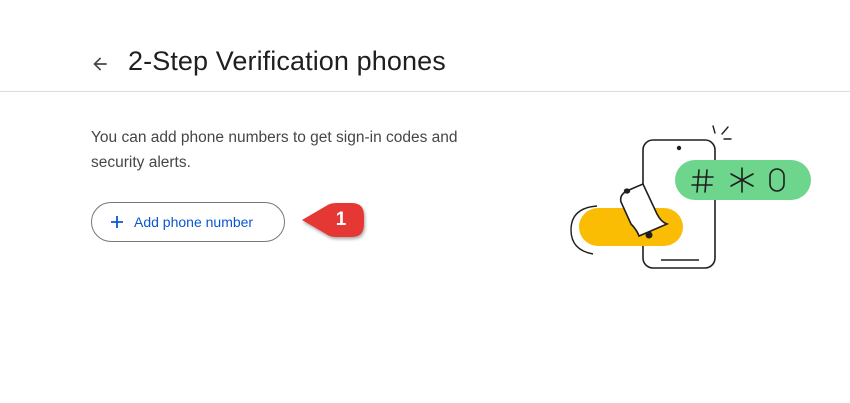  What do you see at coordinates (194, 222) in the screenshot?
I see `add-phone-number-label: Add phone number` at bounding box center [194, 222].